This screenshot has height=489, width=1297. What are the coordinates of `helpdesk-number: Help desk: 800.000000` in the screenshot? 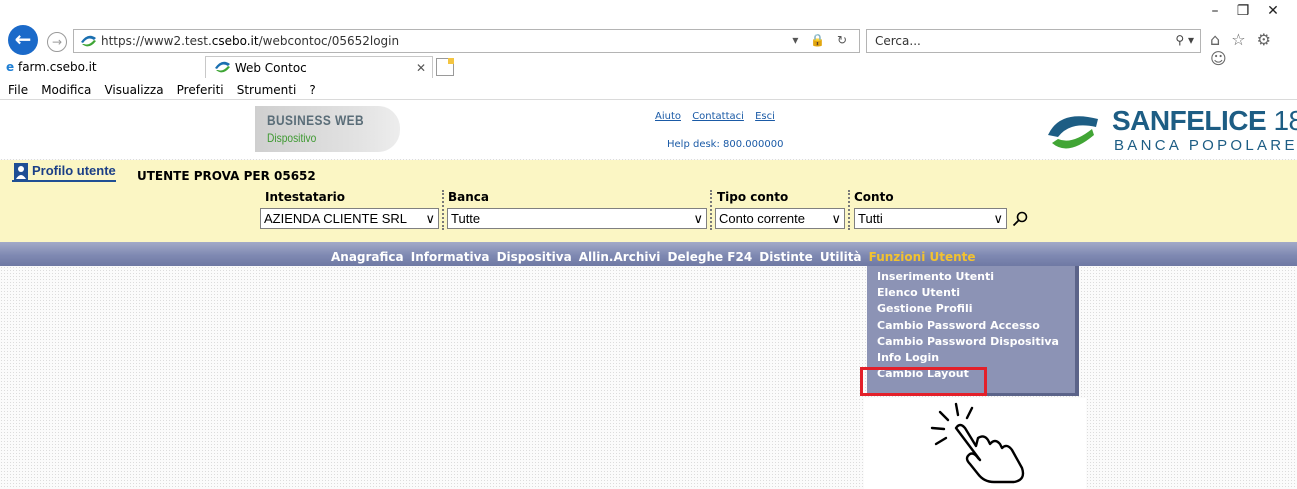 It's located at (725, 144).